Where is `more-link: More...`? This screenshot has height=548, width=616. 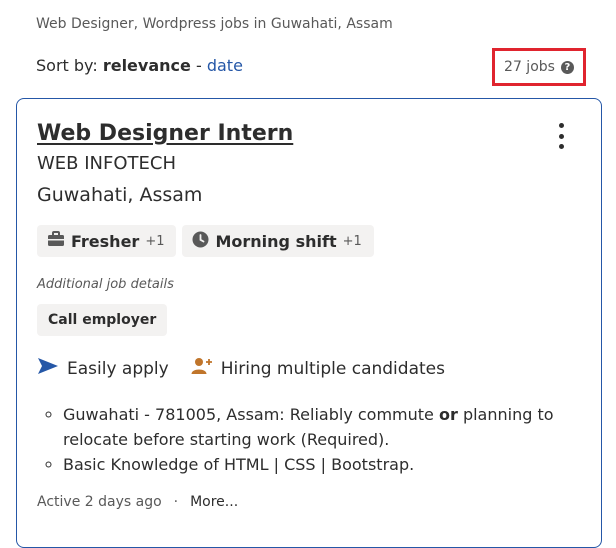 more-link: More... is located at coordinates (214, 502).